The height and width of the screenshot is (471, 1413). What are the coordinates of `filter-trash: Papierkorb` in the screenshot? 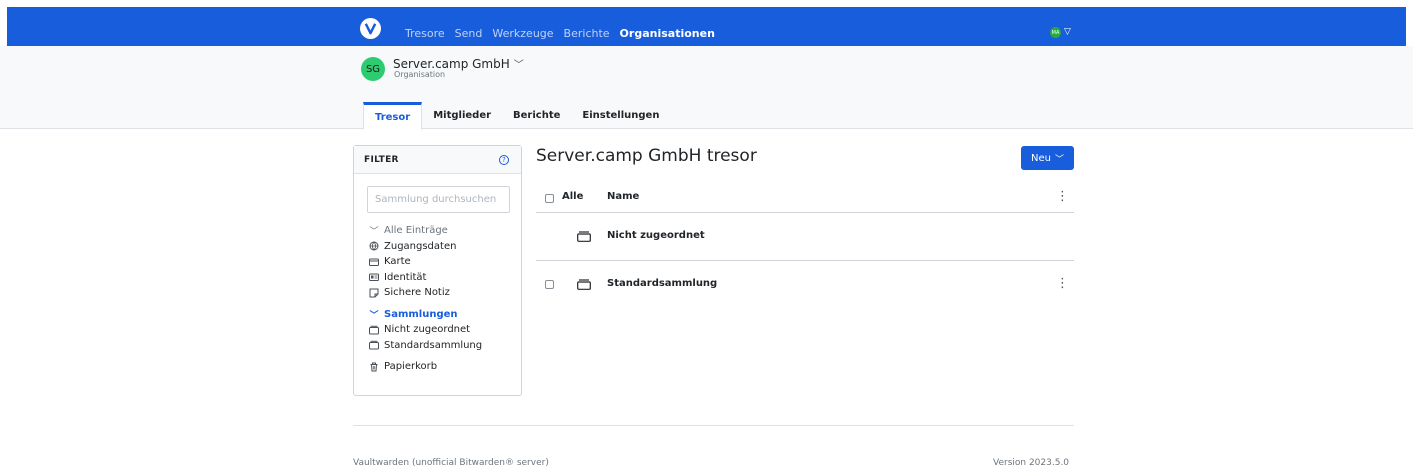 It's located at (441, 367).